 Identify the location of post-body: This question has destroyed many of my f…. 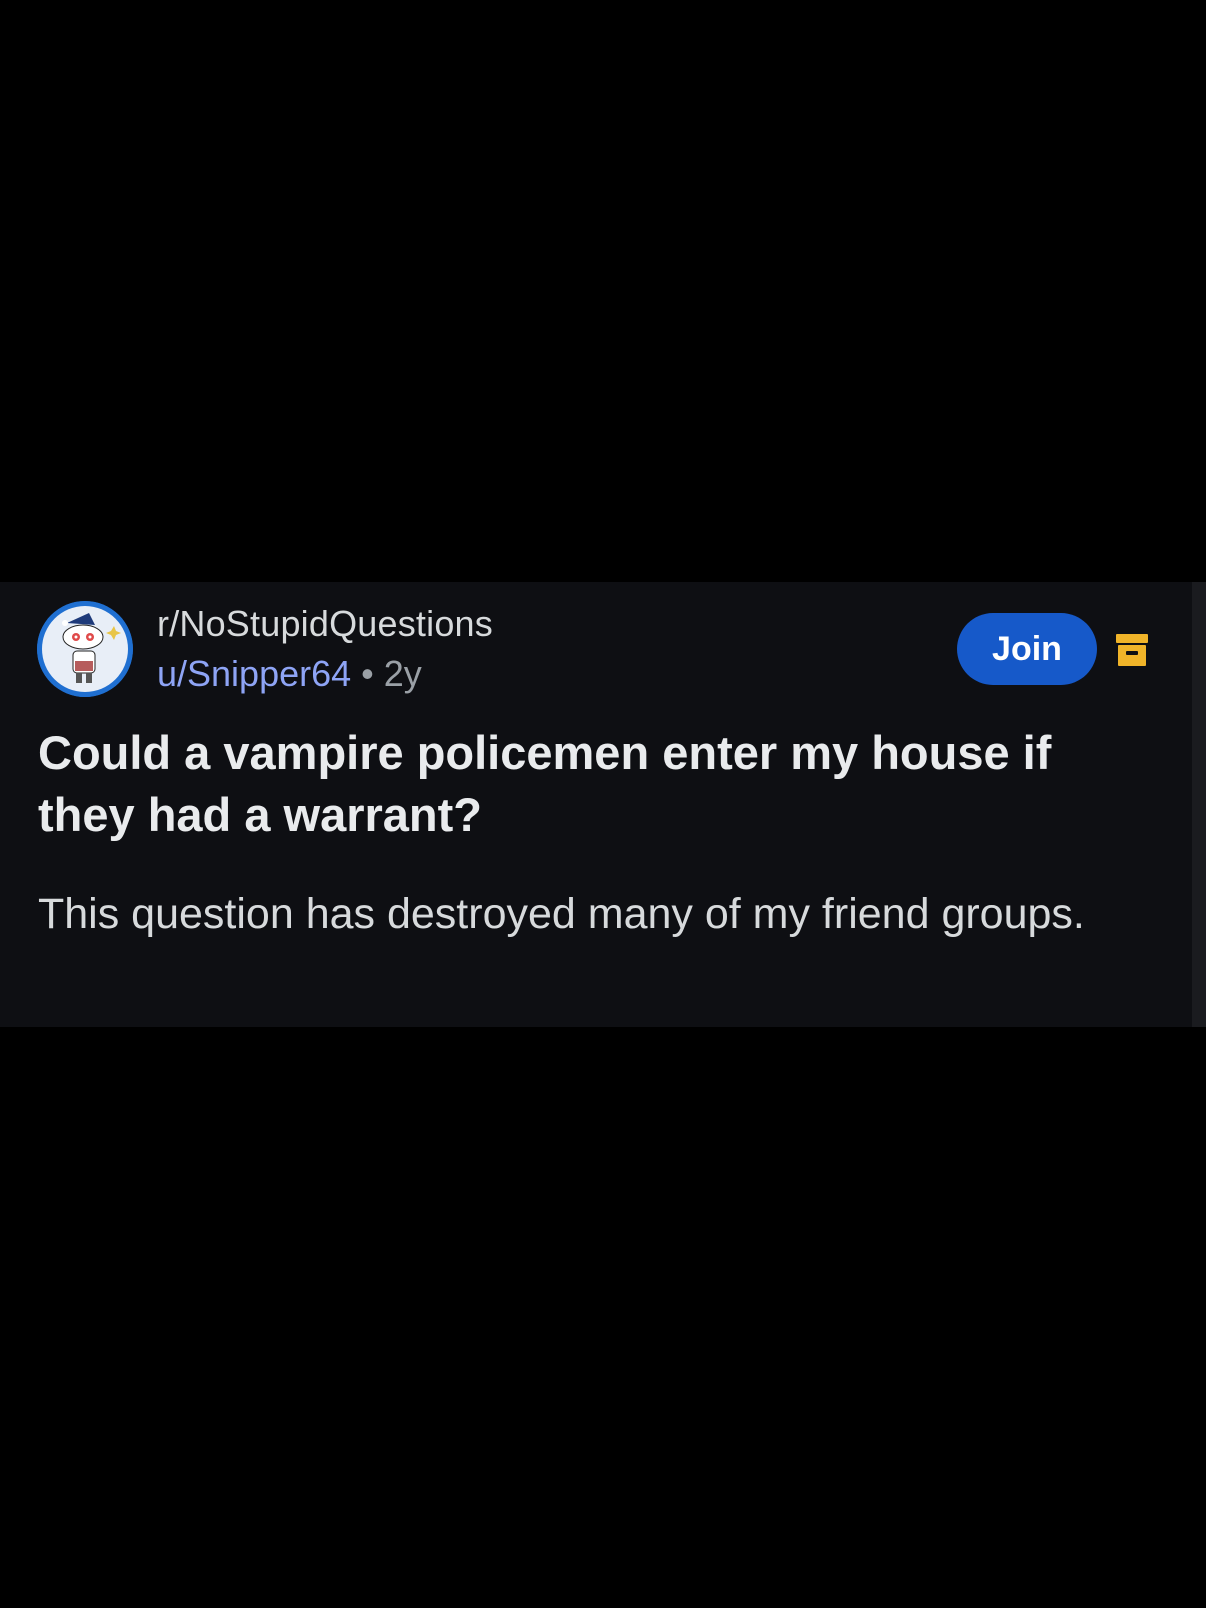
(561, 914).